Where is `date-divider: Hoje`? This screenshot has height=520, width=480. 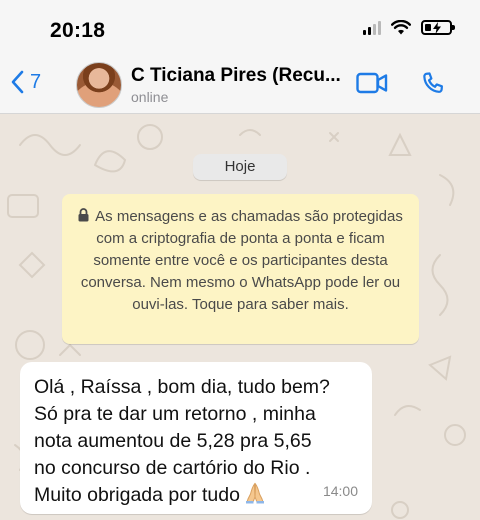
date-divider: Hoje is located at coordinates (240, 167).